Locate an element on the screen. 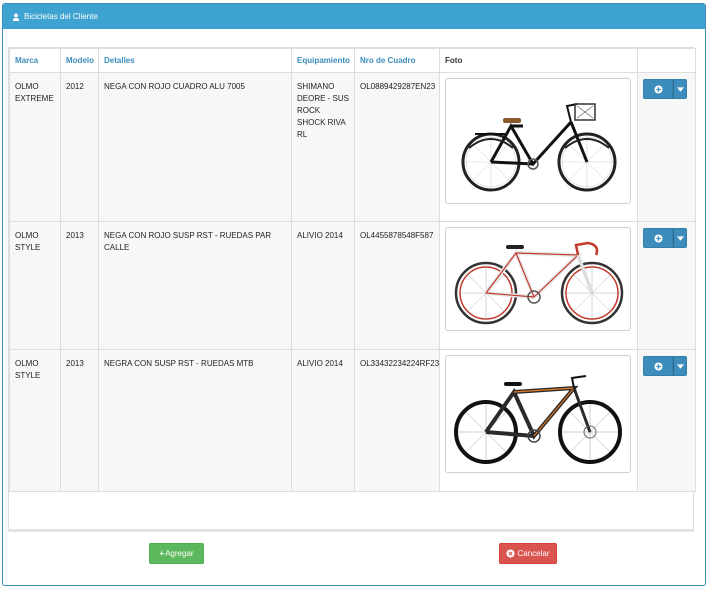  column-header-equipamiento: Equipamiento is located at coordinates (323, 60).